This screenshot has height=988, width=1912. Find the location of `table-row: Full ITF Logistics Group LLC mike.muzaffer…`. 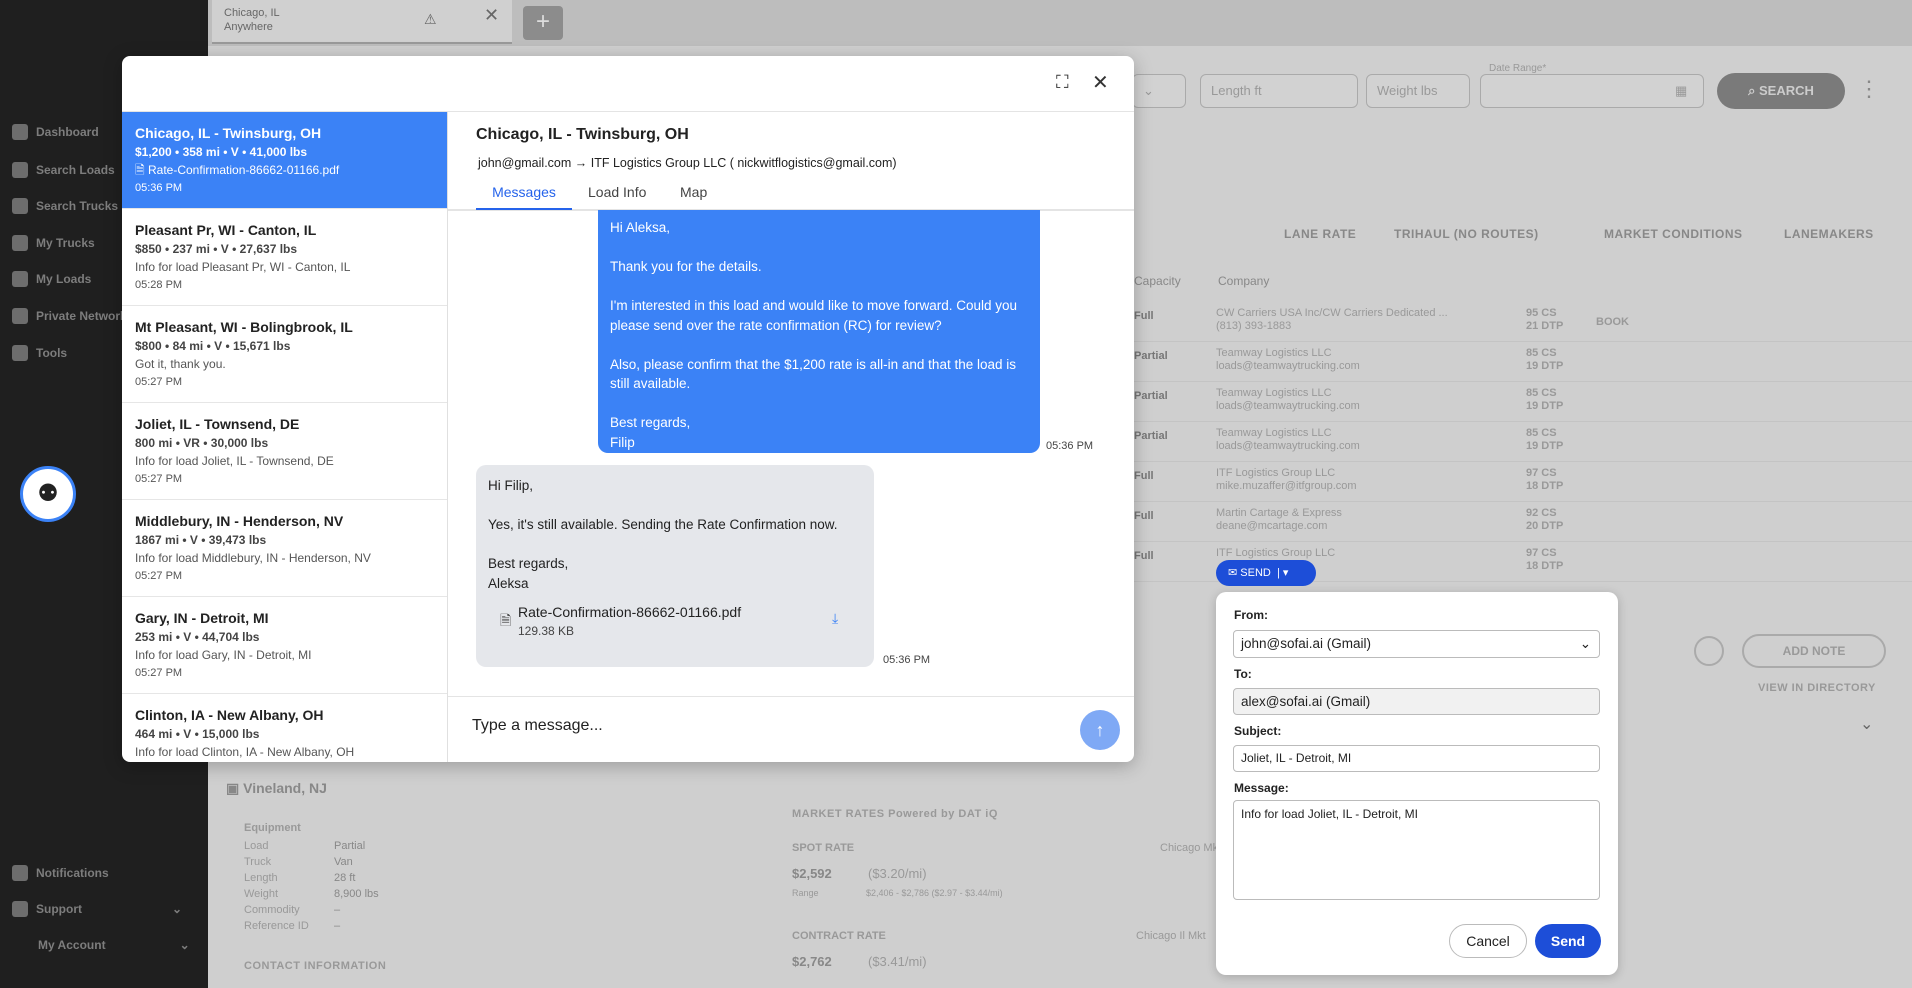

table-row: Full ITF Logistics Group LLC mike.muzaffer… is located at coordinates (1520, 482).